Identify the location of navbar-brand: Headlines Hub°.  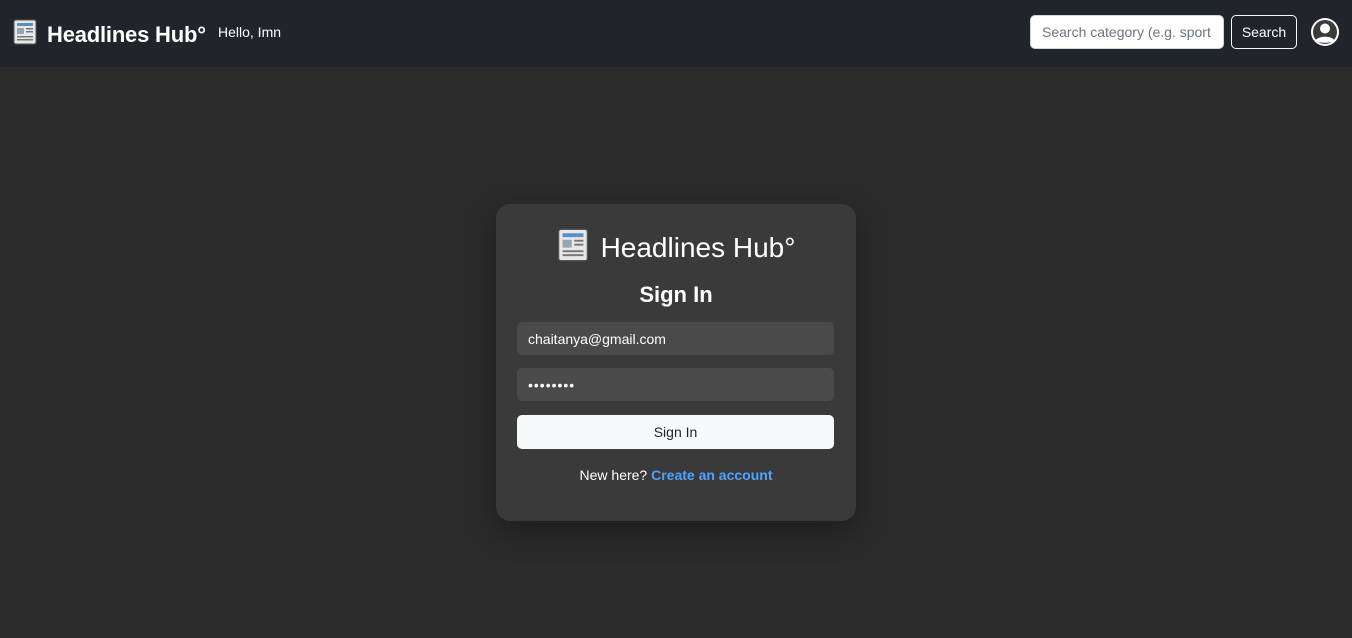
(109, 34).